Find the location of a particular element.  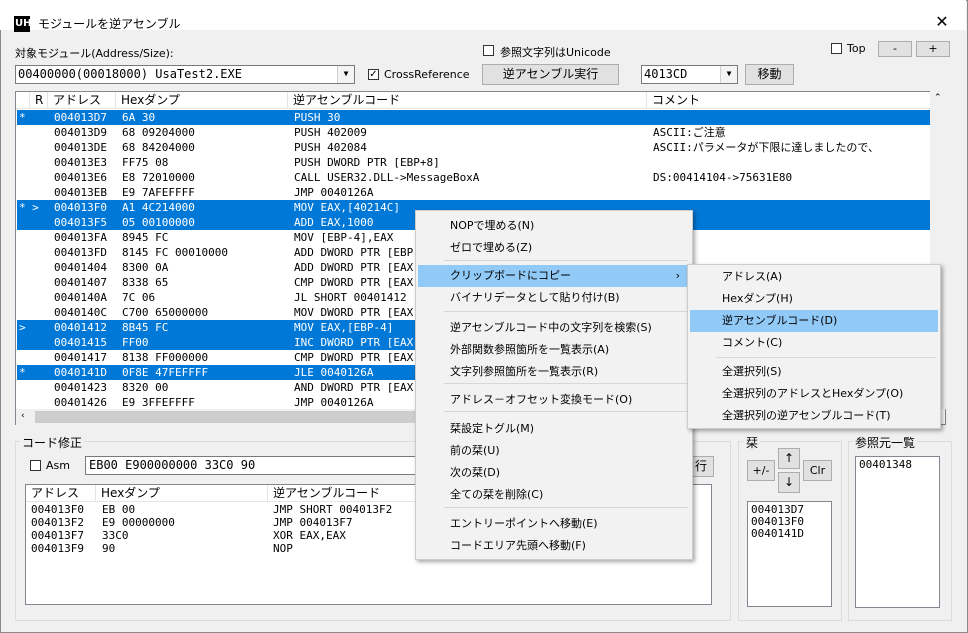

table-row: 004013EB E9 7AFEFFFF JMP 0040126A is located at coordinates (474, 192).